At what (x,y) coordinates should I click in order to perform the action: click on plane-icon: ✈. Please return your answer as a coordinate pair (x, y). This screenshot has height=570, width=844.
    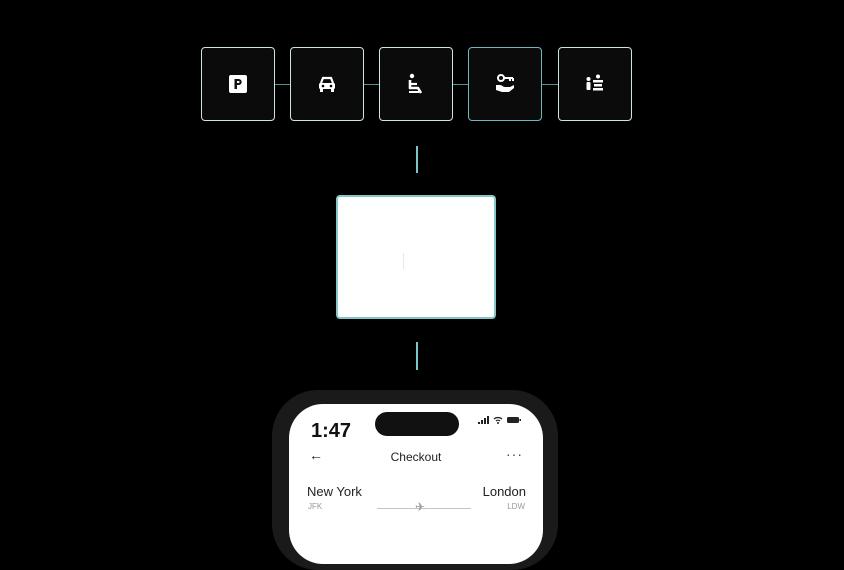
    Looking at the image, I should click on (420, 507).